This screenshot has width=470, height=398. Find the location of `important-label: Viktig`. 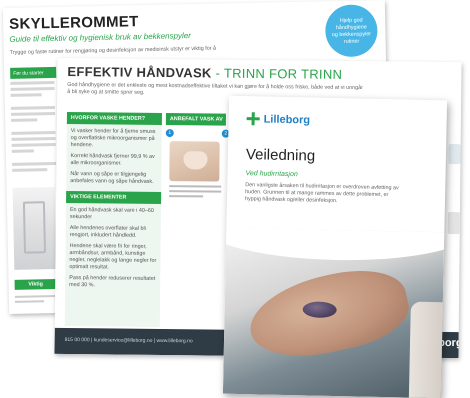

important-label: Viktig is located at coordinates (35, 284).